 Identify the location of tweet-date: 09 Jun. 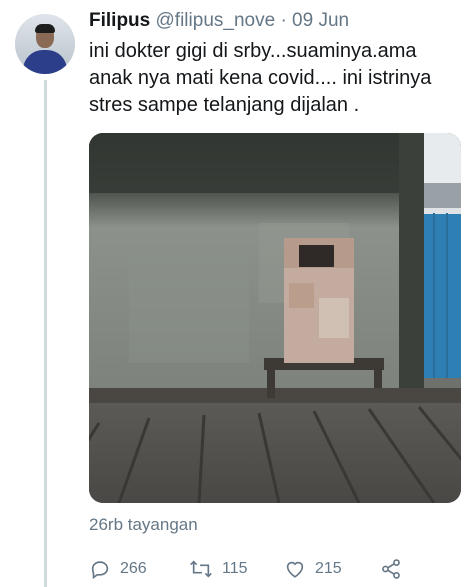
(320, 20).